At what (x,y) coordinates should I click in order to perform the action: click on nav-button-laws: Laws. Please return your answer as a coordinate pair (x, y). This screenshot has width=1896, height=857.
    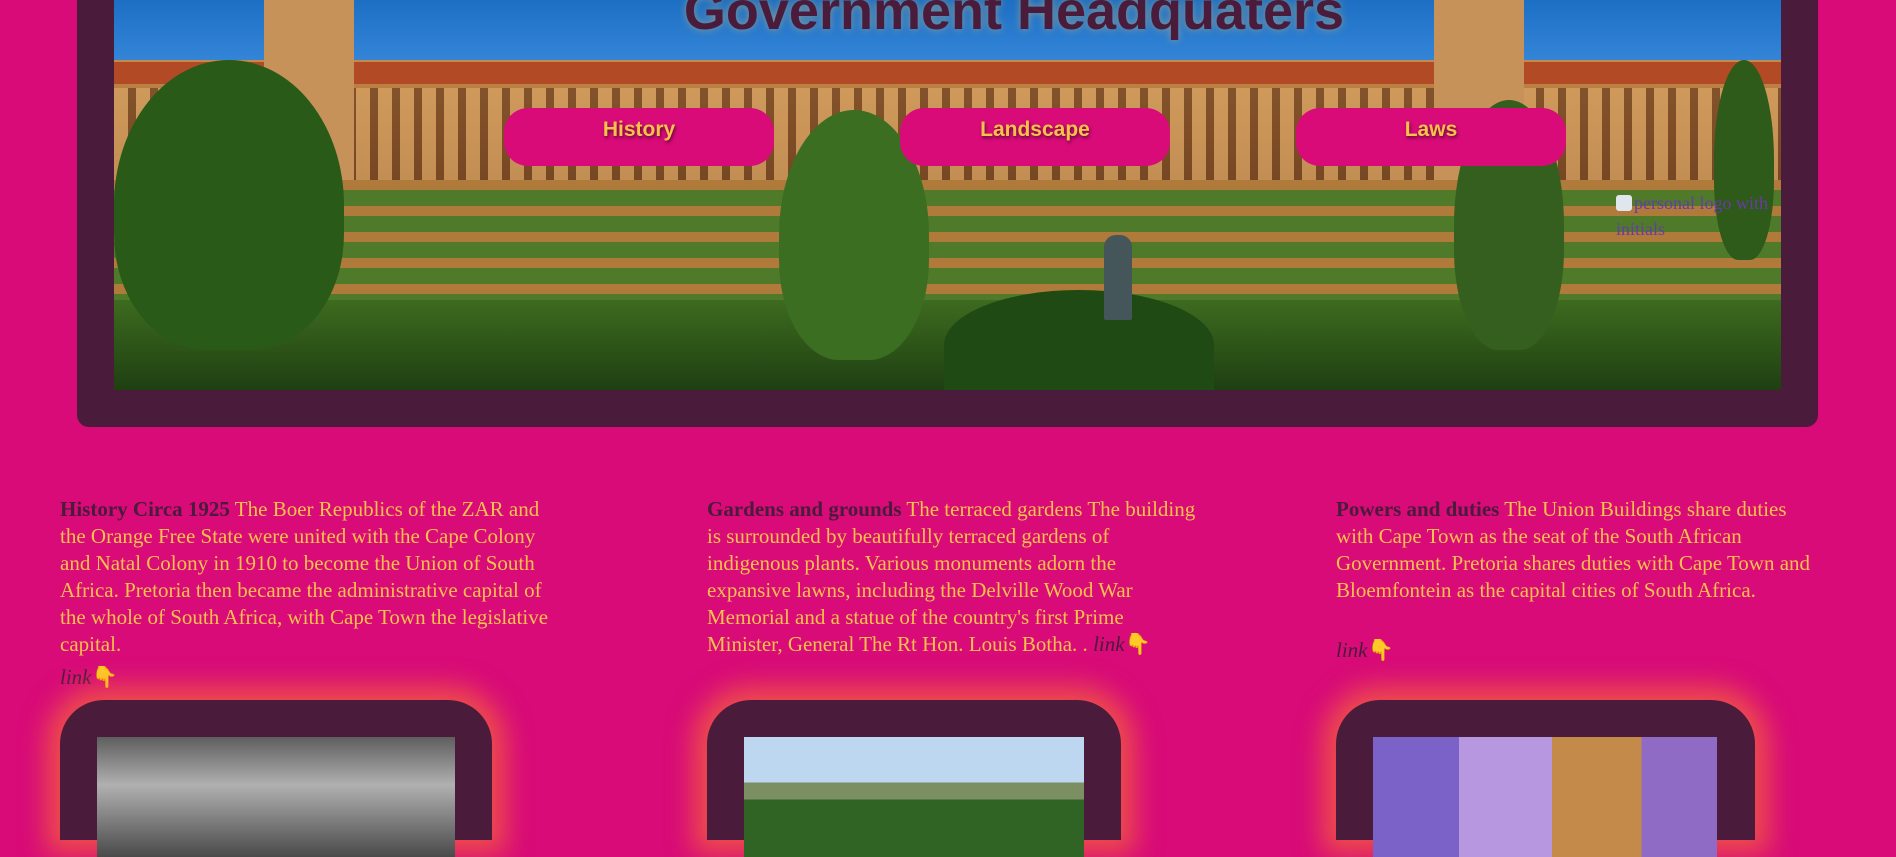
    Looking at the image, I should click on (1431, 137).